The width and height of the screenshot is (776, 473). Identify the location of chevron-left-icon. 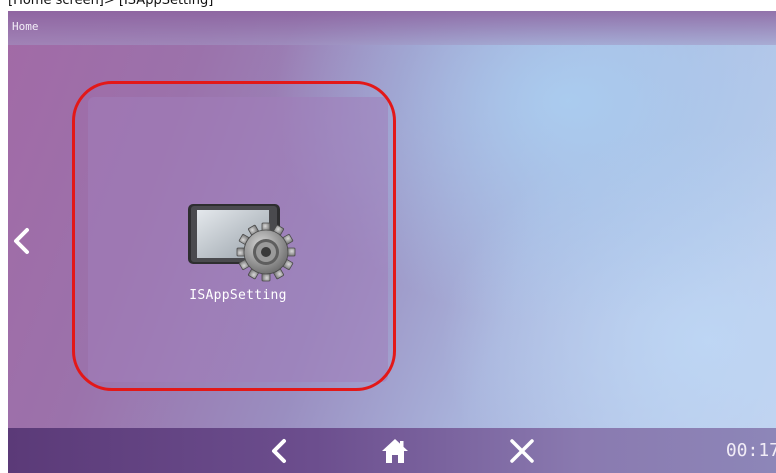
(21, 241).